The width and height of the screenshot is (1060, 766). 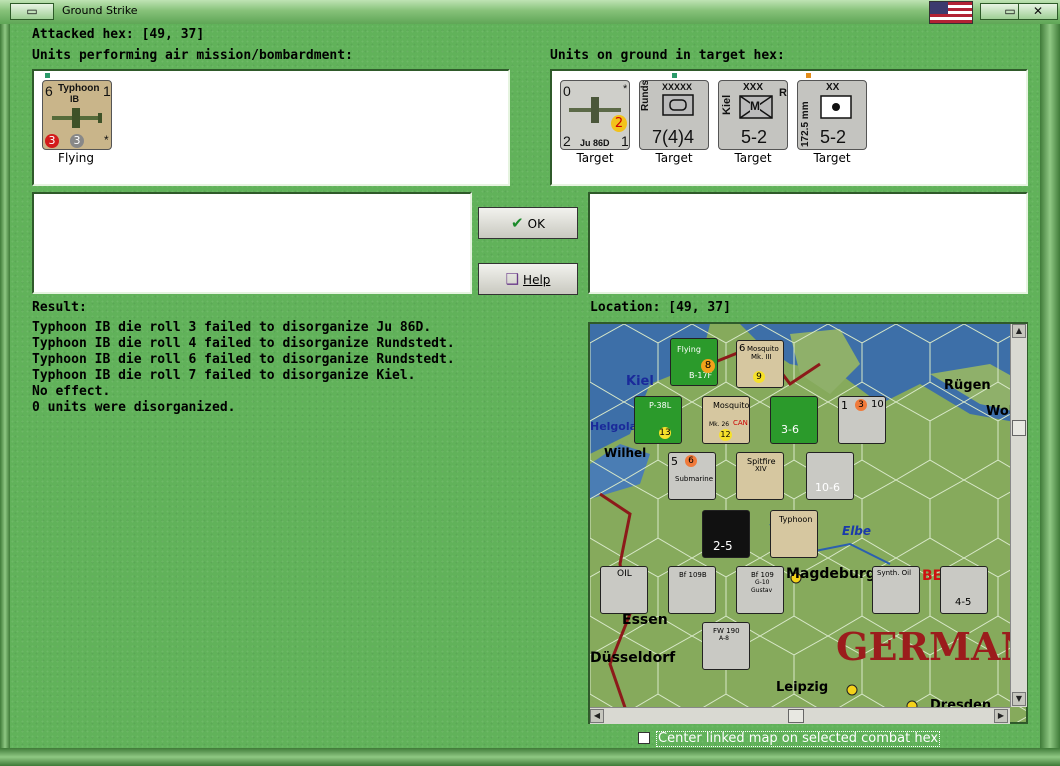 I want to click on map-counter-value: 4-5, so click(x=963, y=602).